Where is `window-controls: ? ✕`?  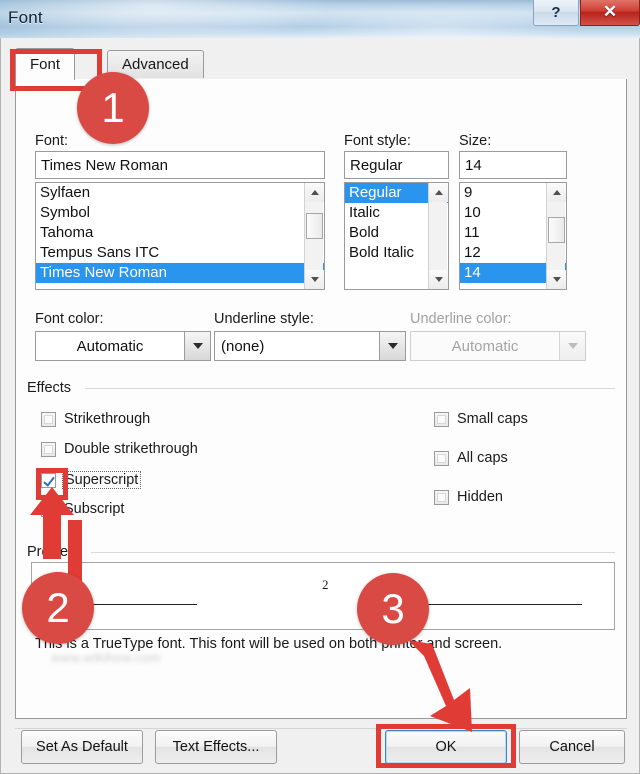
window-controls: ? ✕ is located at coordinates (586, 13).